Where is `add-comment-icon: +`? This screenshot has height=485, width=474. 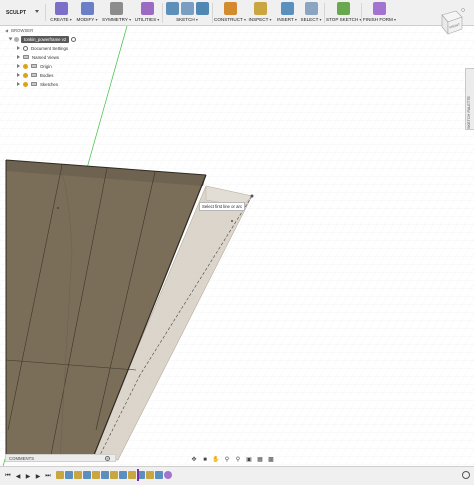 add-comment-icon: + is located at coordinates (107, 458).